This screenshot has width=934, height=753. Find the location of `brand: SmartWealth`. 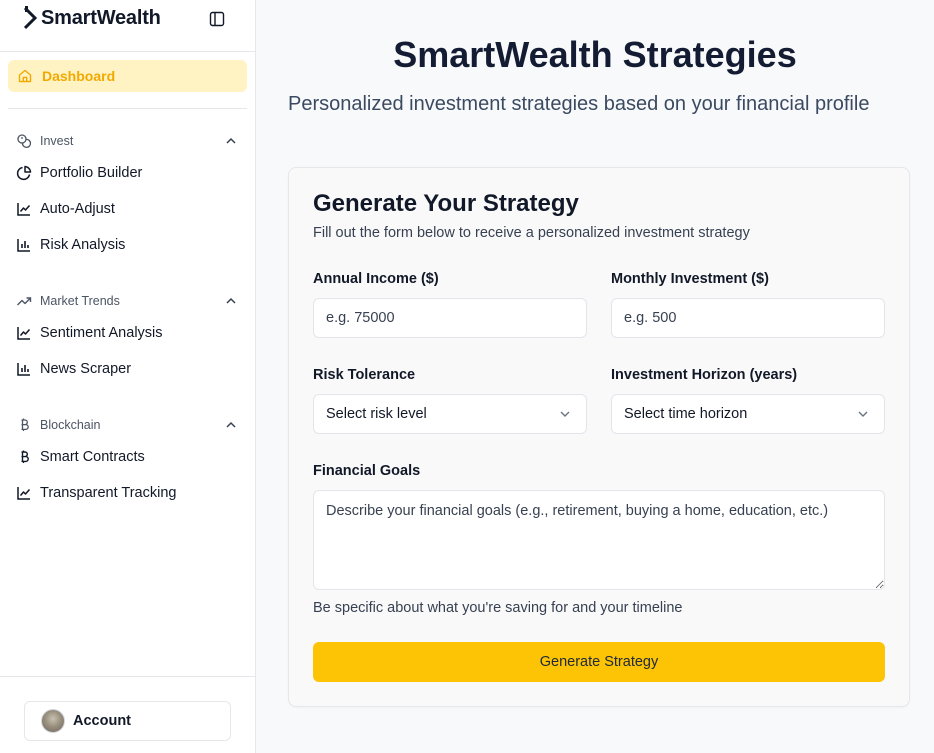

brand: SmartWealth is located at coordinates (92, 18).